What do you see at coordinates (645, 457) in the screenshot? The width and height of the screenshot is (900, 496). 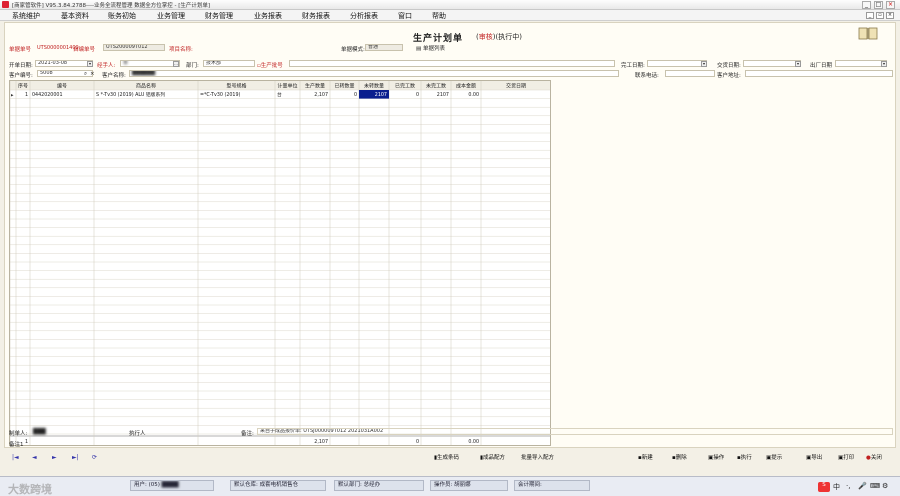 I see `new-button: ▪新建` at bounding box center [645, 457].